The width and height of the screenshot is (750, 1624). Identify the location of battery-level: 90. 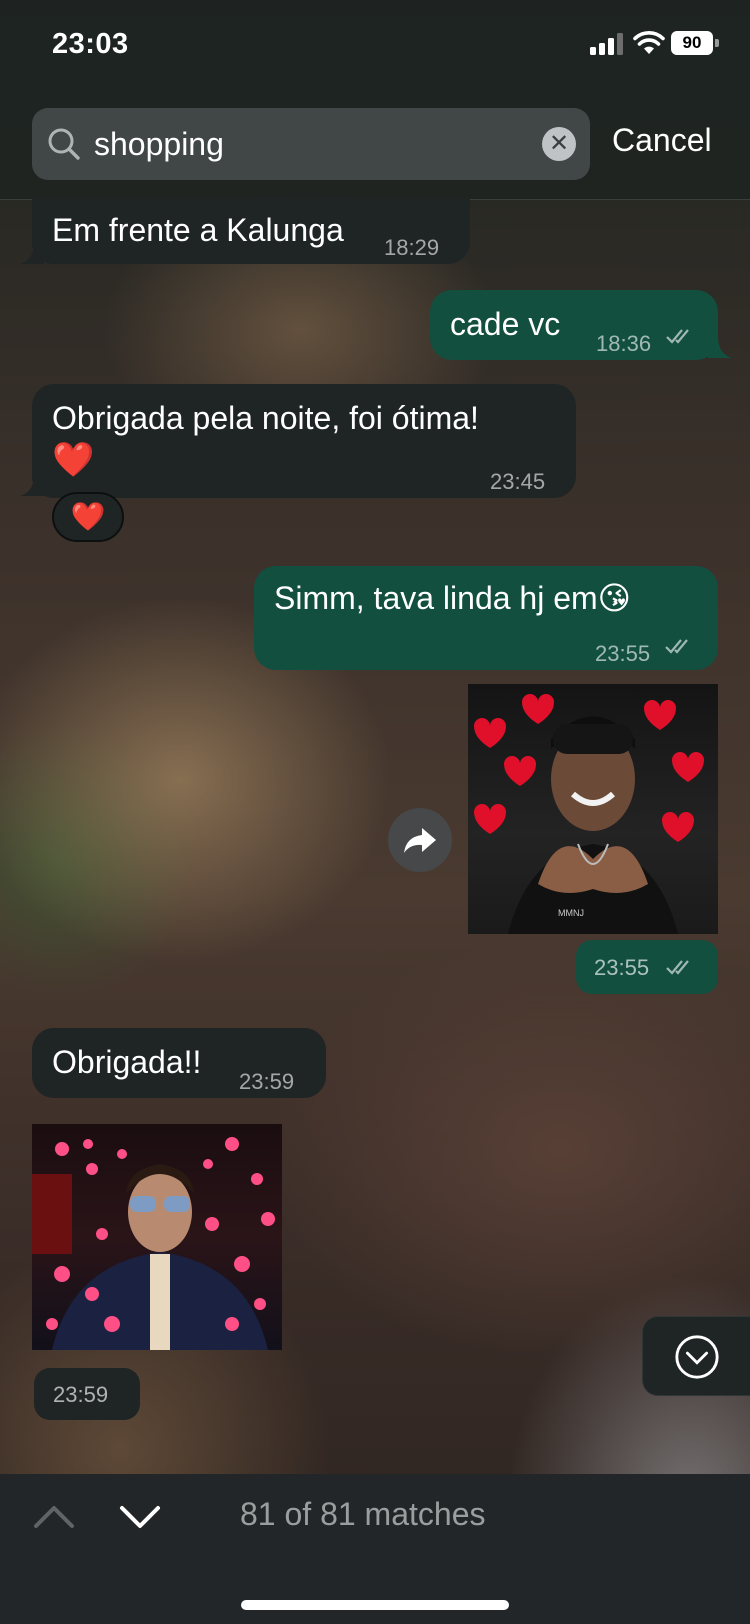
(692, 43).